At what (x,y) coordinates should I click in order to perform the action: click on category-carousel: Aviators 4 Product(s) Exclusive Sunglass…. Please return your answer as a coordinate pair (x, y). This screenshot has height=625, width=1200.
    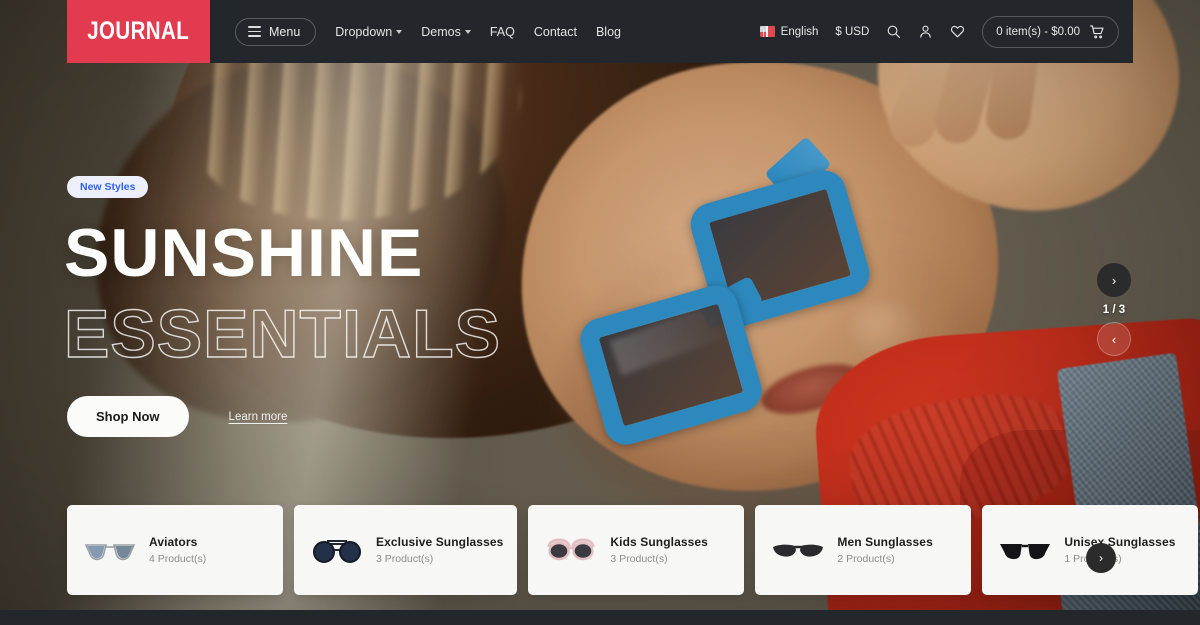
    Looking at the image, I should click on (633, 550).